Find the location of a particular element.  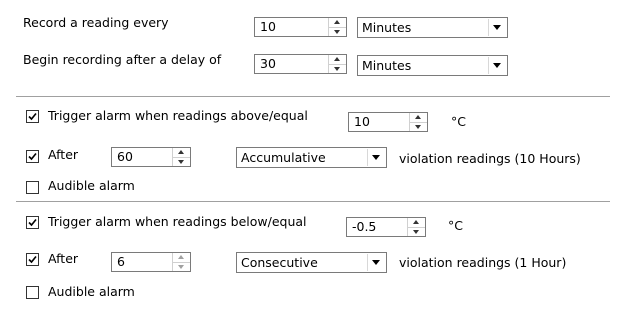

low-threshold-value: -0.5 is located at coordinates (364, 226).